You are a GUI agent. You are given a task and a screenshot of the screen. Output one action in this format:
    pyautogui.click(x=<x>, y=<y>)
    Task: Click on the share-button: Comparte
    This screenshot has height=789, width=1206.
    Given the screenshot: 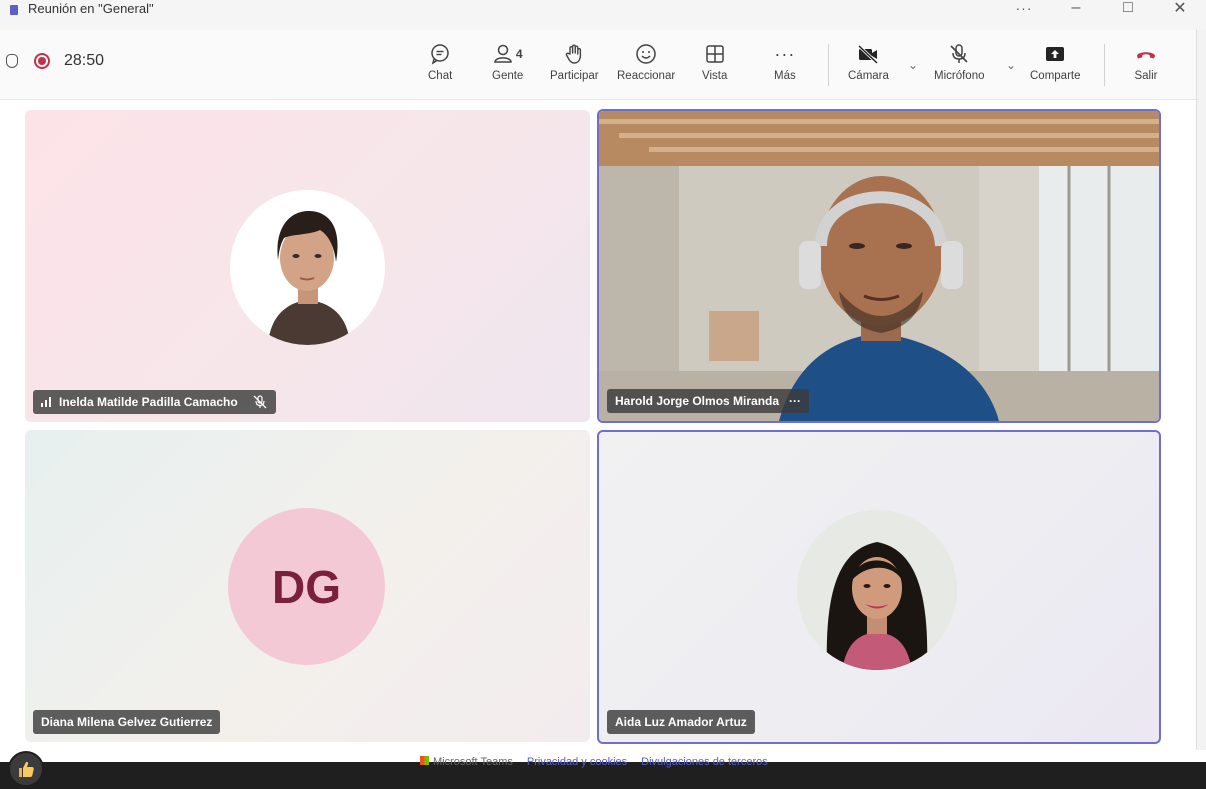 What is the action you would take?
    pyautogui.click(x=1055, y=66)
    